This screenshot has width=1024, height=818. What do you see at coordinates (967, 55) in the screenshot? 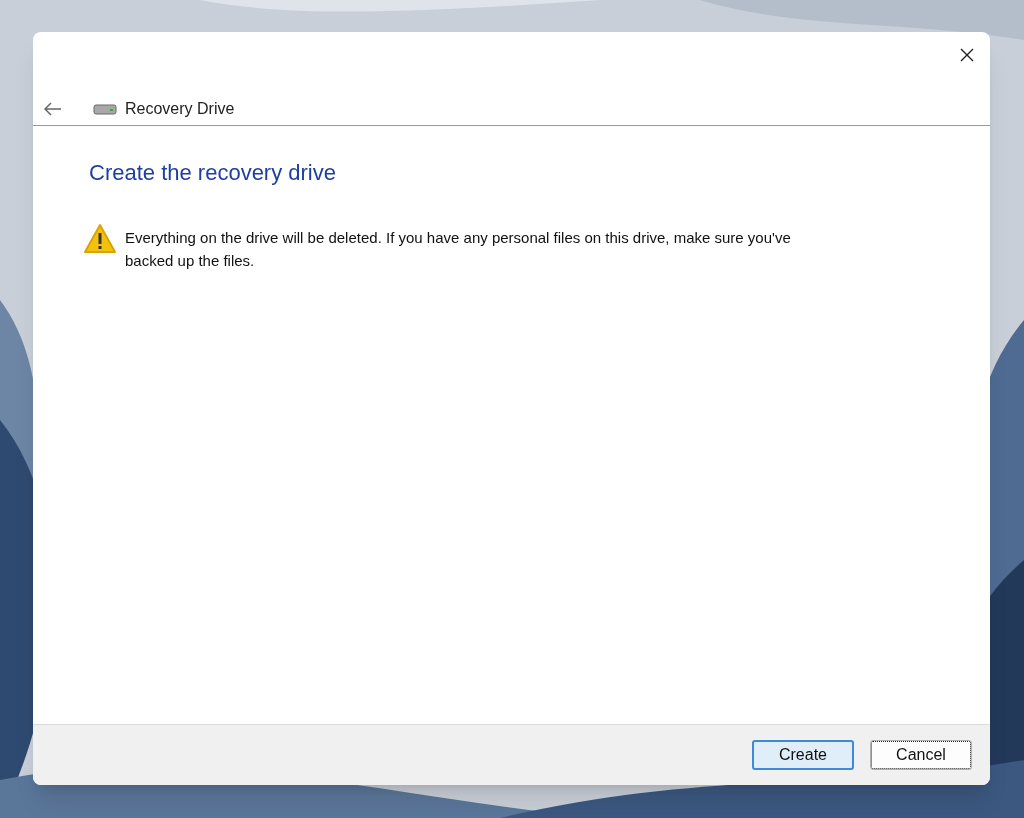
I see `close-icon` at bounding box center [967, 55].